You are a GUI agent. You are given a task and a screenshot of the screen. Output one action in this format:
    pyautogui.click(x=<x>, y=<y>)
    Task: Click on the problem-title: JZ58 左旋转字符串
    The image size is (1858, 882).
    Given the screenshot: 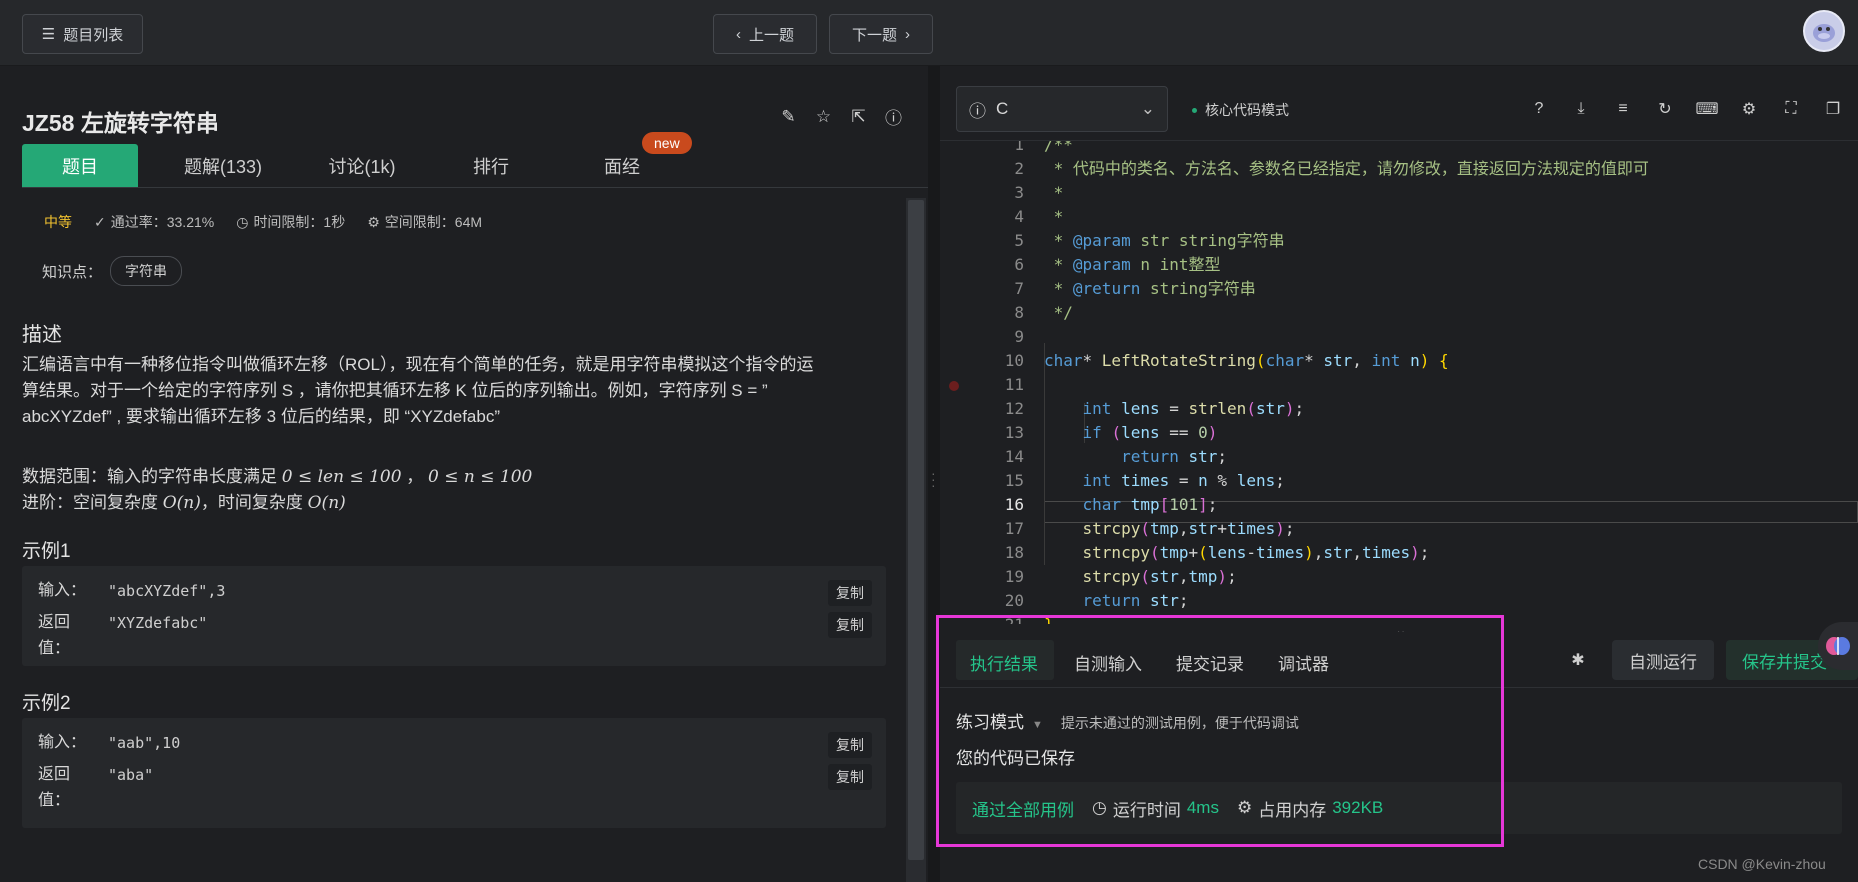 What is the action you would take?
    pyautogui.click(x=120, y=123)
    